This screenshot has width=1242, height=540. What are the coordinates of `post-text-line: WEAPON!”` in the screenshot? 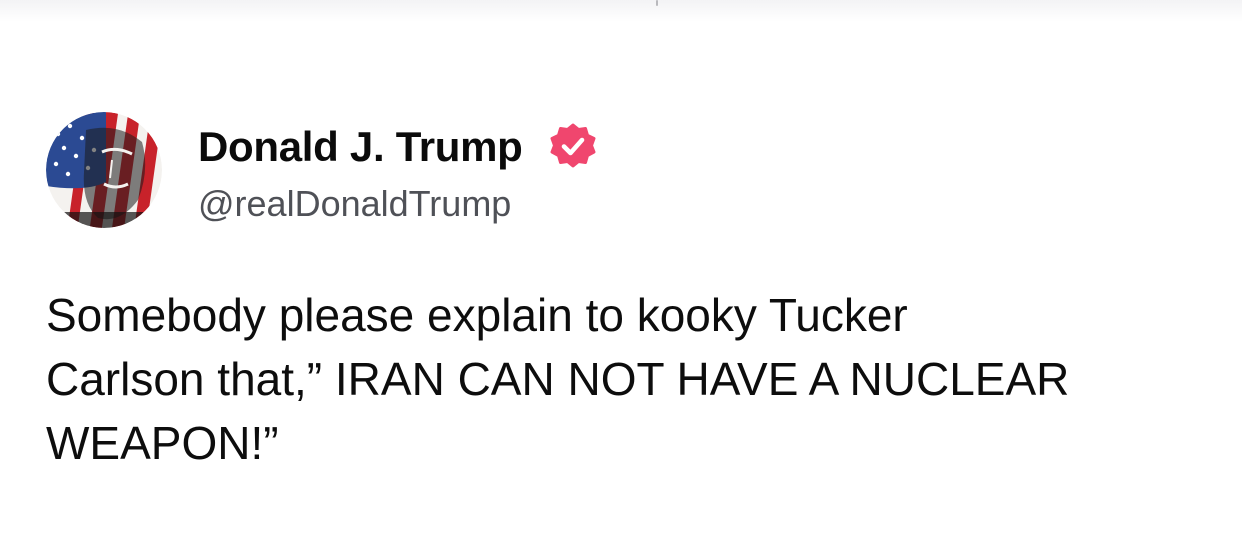 It's located at (162, 443).